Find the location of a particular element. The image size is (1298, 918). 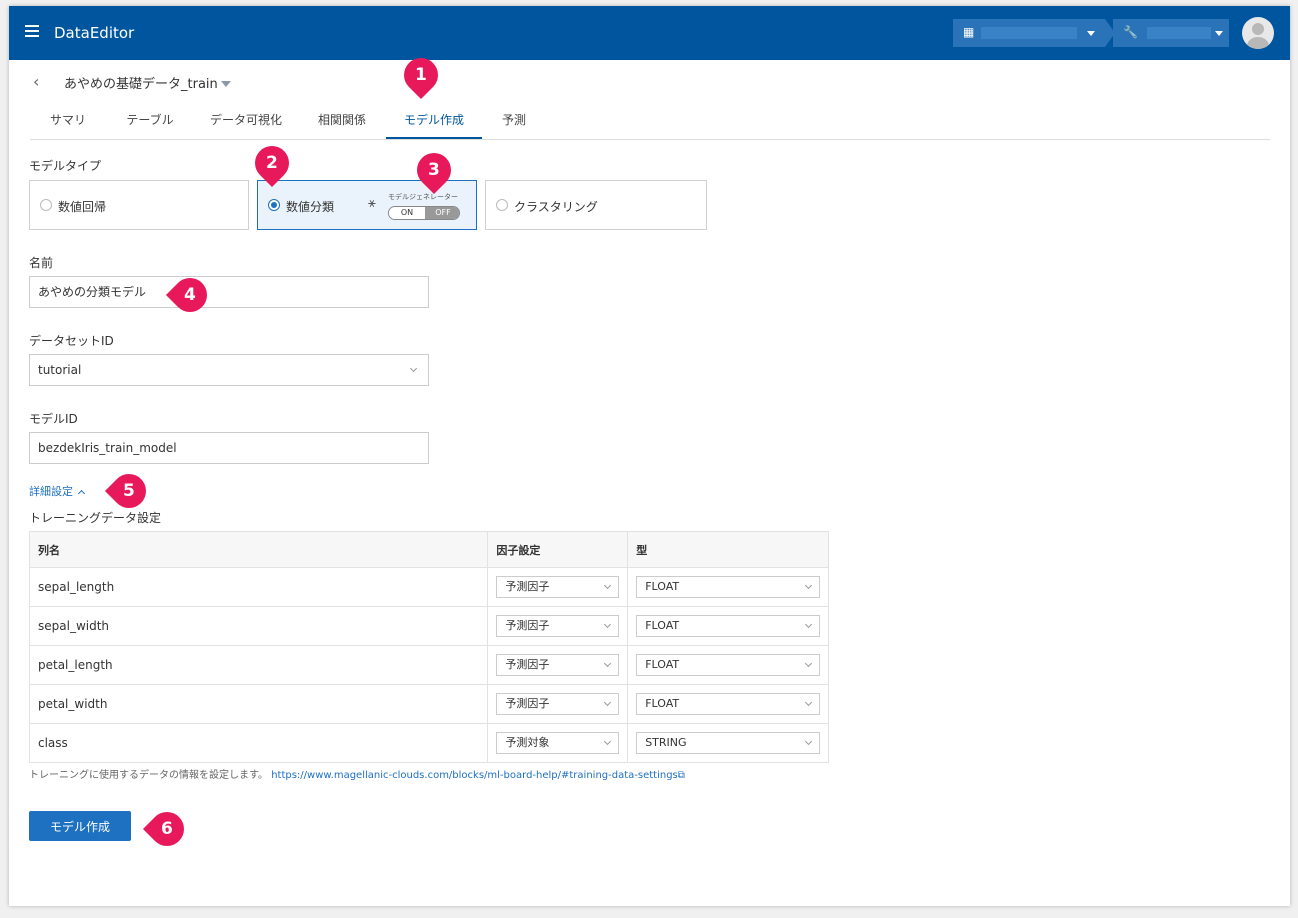

model-generator-icon: ⚹ is located at coordinates (372, 203).